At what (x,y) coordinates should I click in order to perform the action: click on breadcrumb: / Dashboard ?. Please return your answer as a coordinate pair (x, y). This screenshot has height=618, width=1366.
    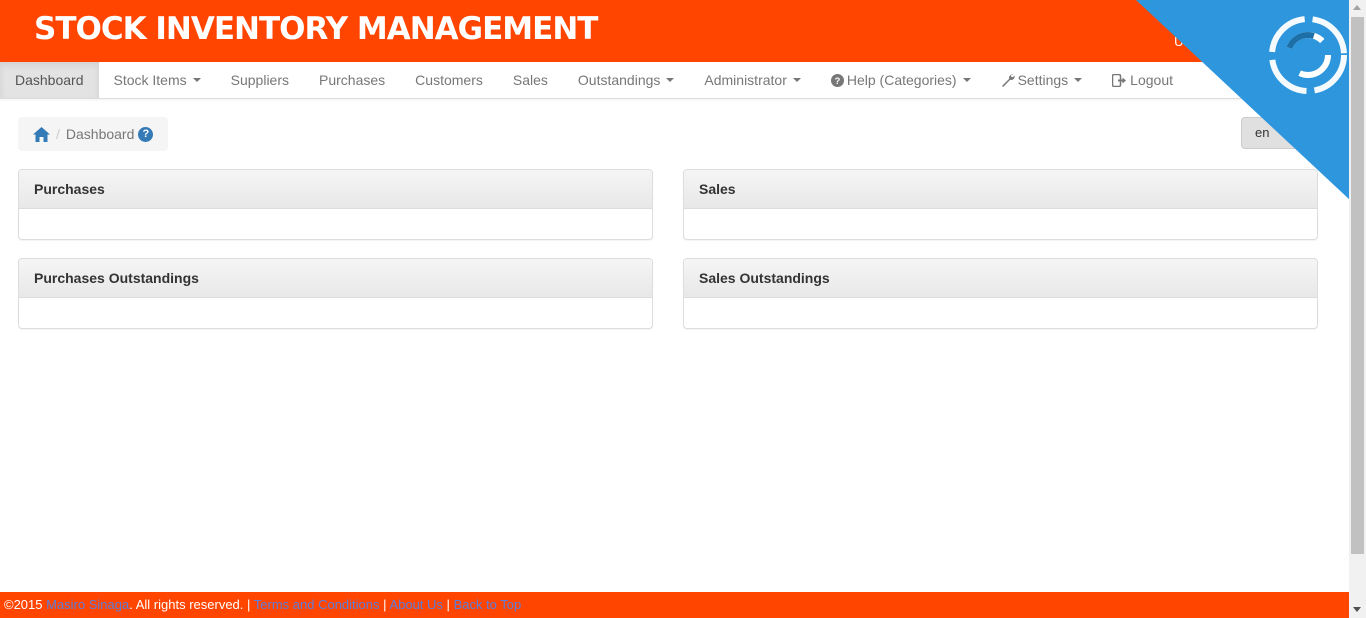
    Looking at the image, I should click on (93, 134).